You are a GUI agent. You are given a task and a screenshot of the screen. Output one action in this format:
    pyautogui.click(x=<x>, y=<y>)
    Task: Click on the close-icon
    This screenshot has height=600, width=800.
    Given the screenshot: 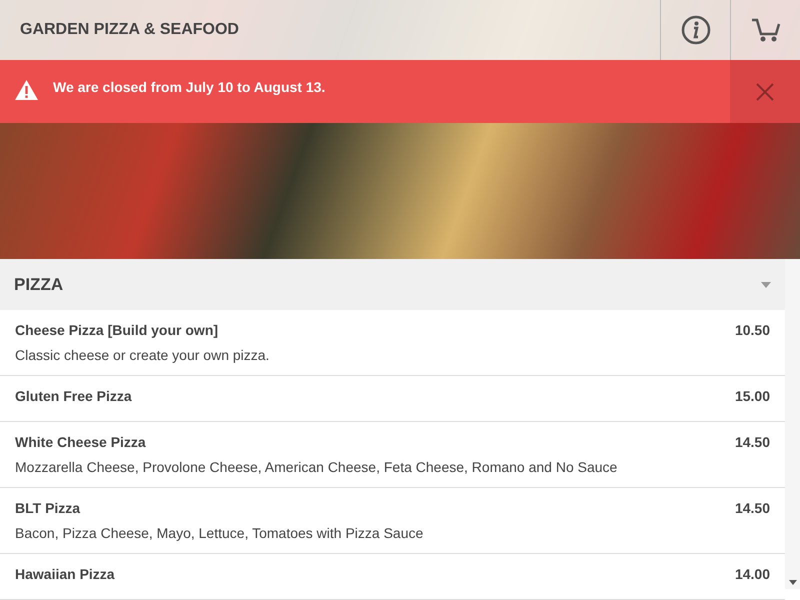 What is the action you would take?
    pyautogui.click(x=765, y=91)
    